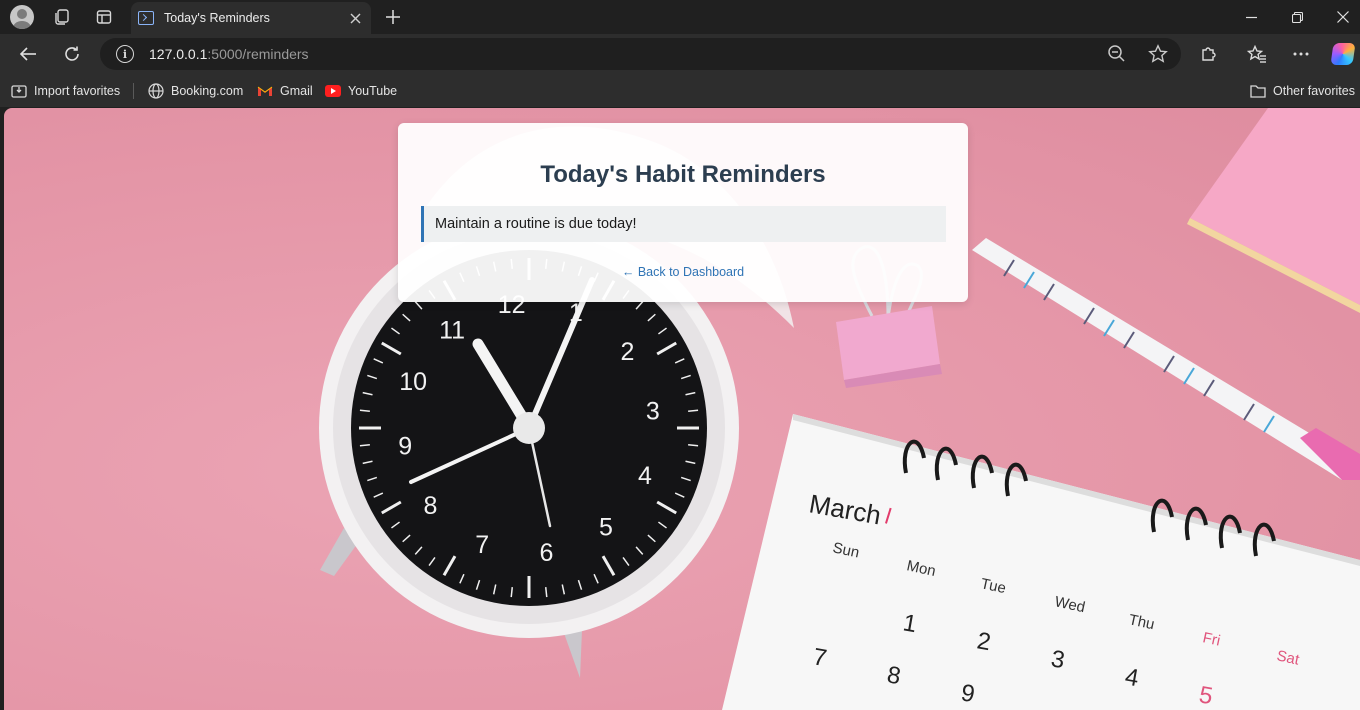 Image resolution: width=1360 pixels, height=710 pixels. I want to click on workspaces-icon, so click(62, 17).